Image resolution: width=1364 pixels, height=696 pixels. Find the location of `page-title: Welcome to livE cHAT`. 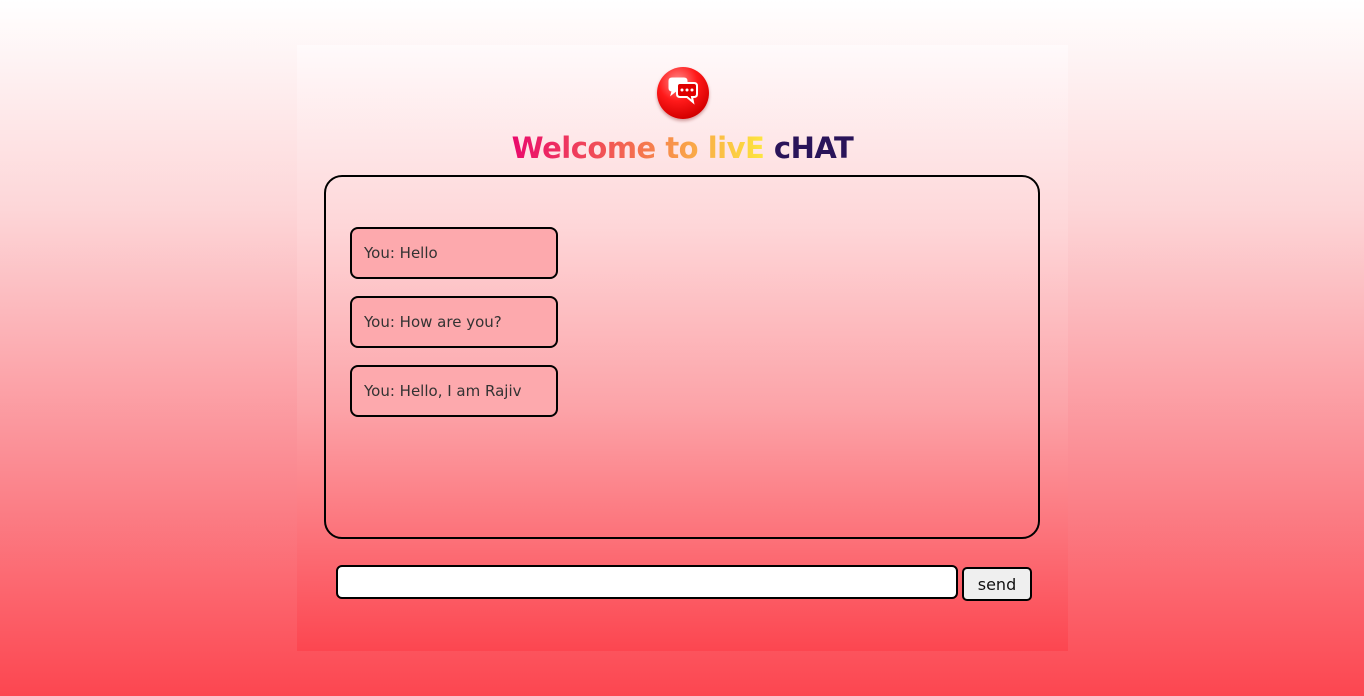

page-title: Welcome to livE cHAT is located at coordinates (682, 148).